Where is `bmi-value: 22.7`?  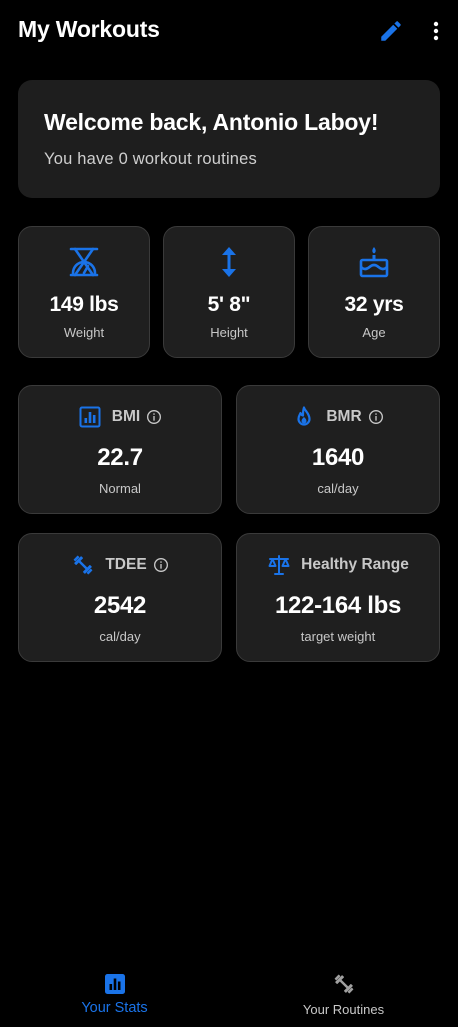 bmi-value: 22.7 is located at coordinates (120, 457).